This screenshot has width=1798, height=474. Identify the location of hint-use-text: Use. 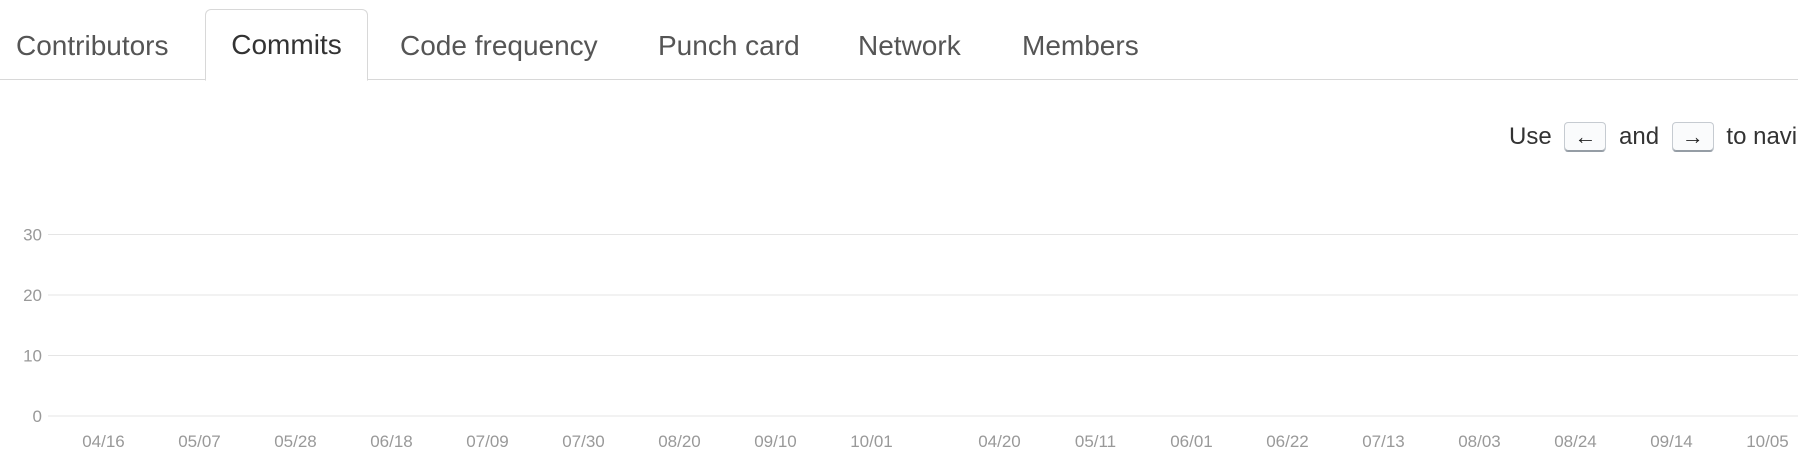
(1530, 136).